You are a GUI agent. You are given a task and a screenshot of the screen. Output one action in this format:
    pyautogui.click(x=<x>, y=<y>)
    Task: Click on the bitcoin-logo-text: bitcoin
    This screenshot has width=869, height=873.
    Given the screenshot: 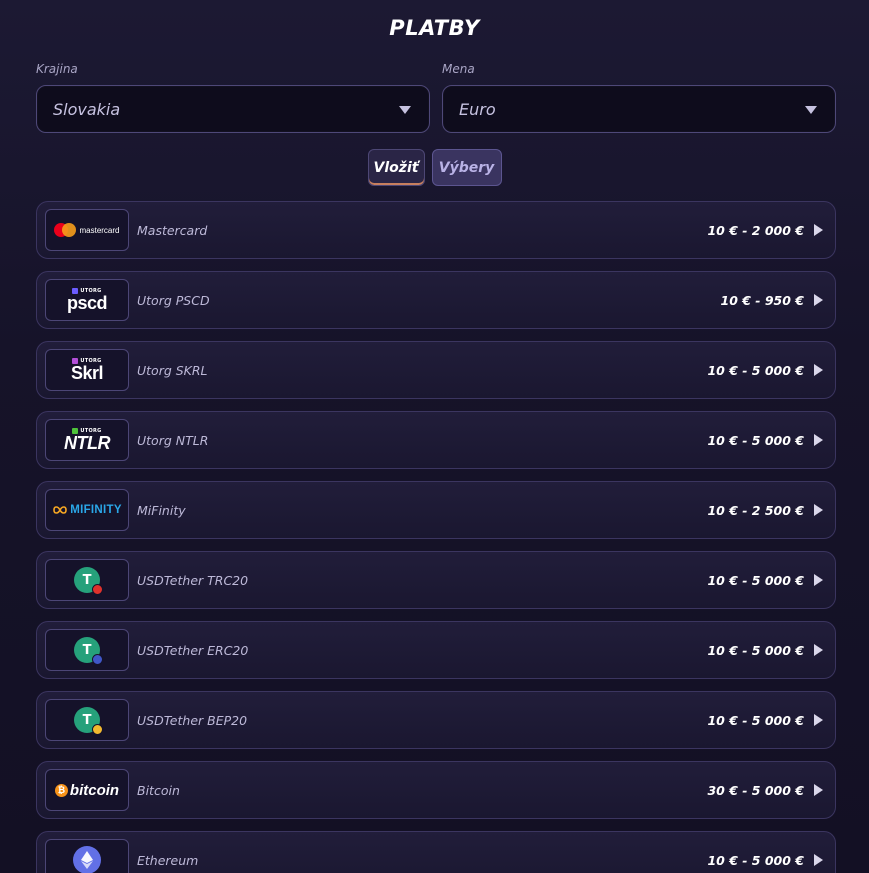 What is the action you would take?
    pyautogui.click(x=94, y=790)
    